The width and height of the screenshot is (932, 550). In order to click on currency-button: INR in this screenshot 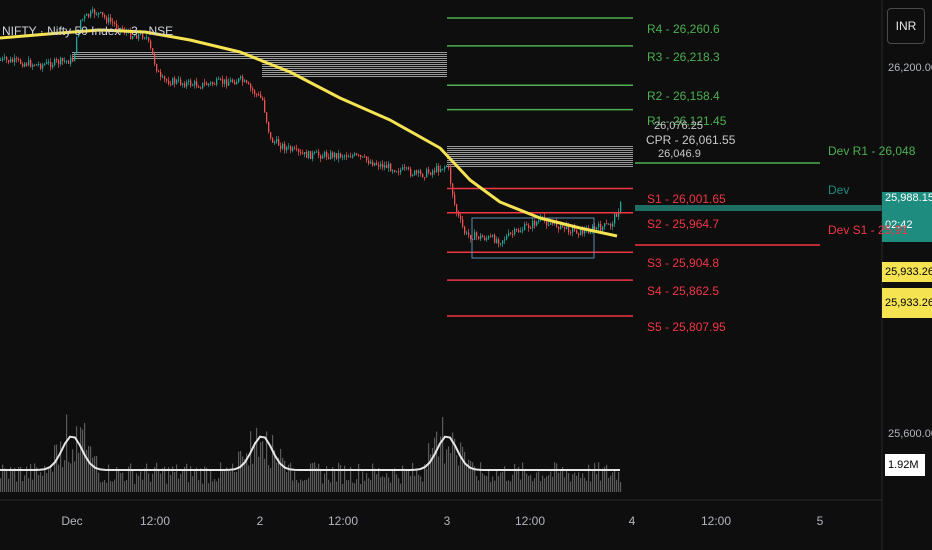, I will do `click(906, 26)`.